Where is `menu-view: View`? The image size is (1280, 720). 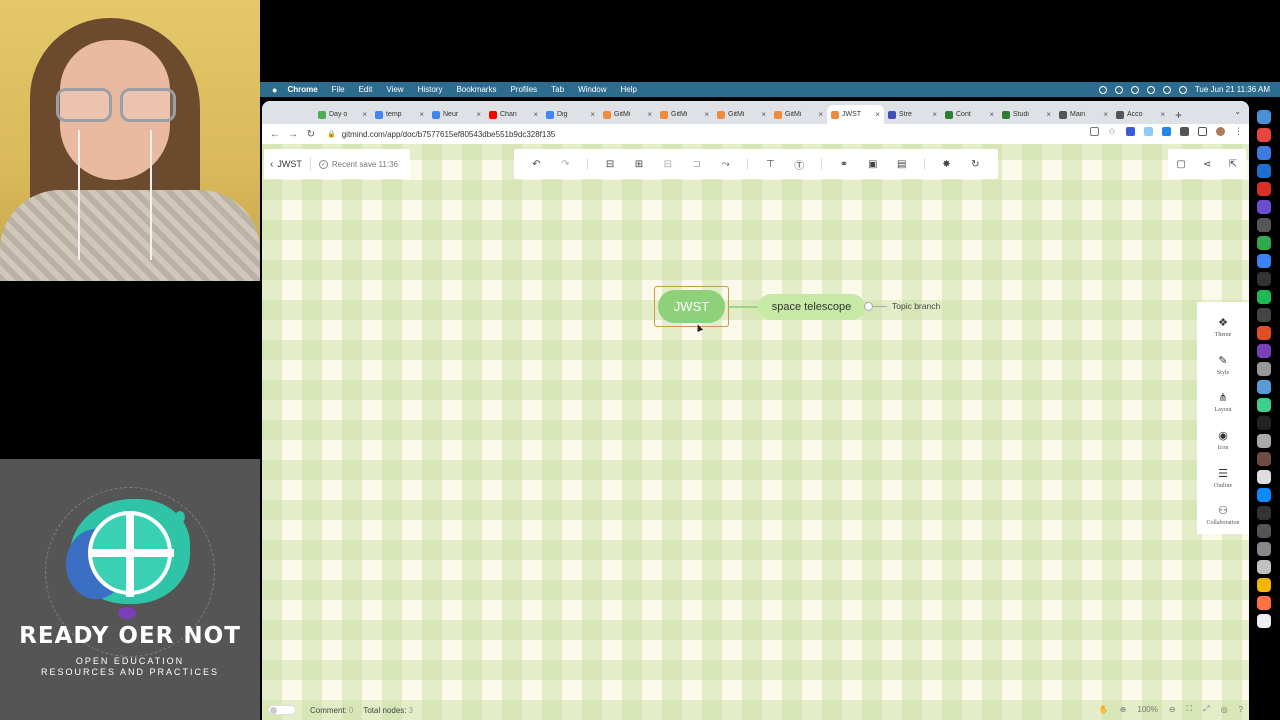 menu-view: View is located at coordinates (394, 89).